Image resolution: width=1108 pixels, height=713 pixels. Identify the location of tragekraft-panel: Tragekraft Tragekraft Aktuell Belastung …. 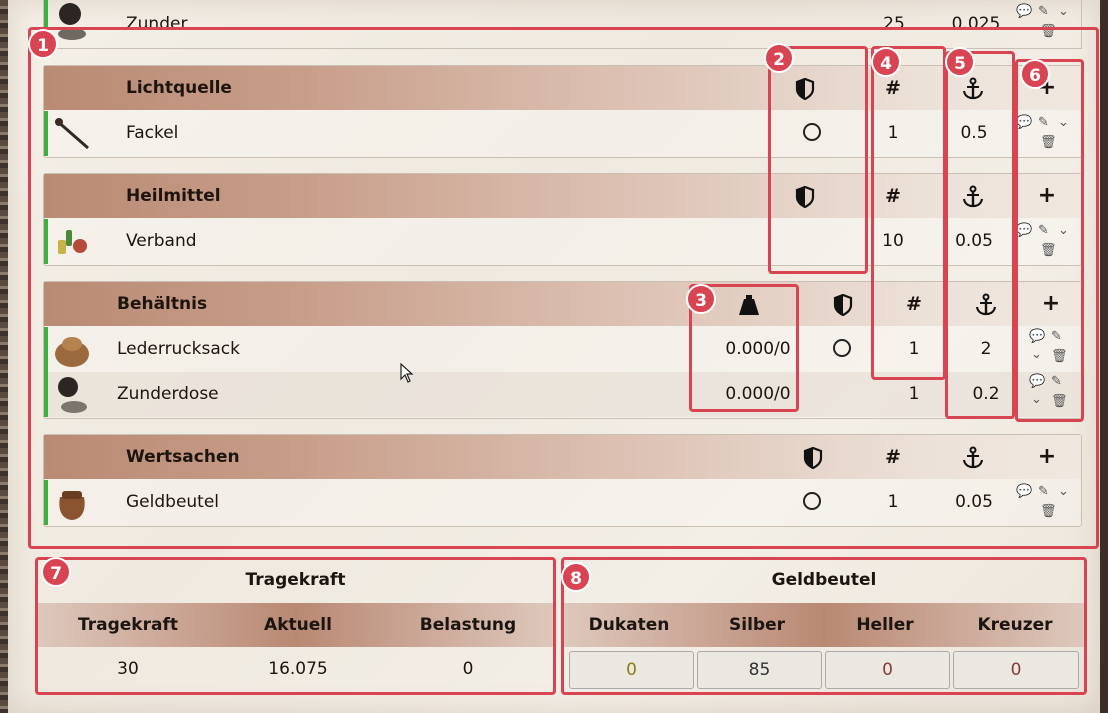
(295, 625).